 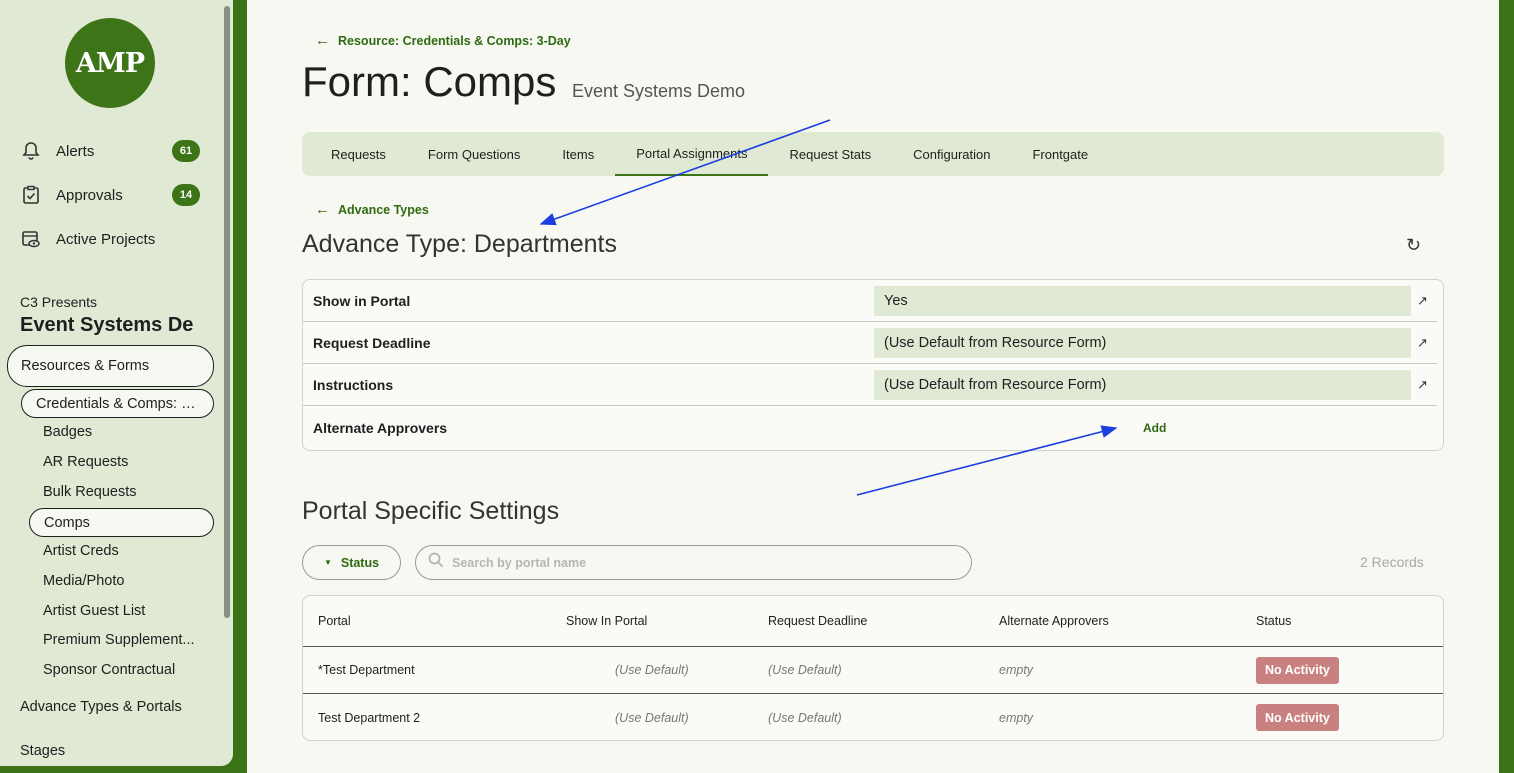 What do you see at coordinates (31, 239) in the screenshot?
I see `calendar-eye-icon` at bounding box center [31, 239].